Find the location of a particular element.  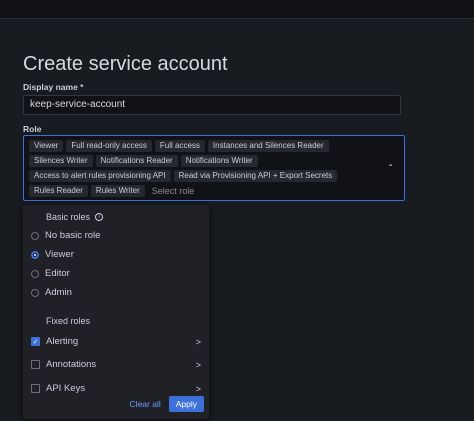

role-chip: Full read-only access is located at coordinates (109, 146).